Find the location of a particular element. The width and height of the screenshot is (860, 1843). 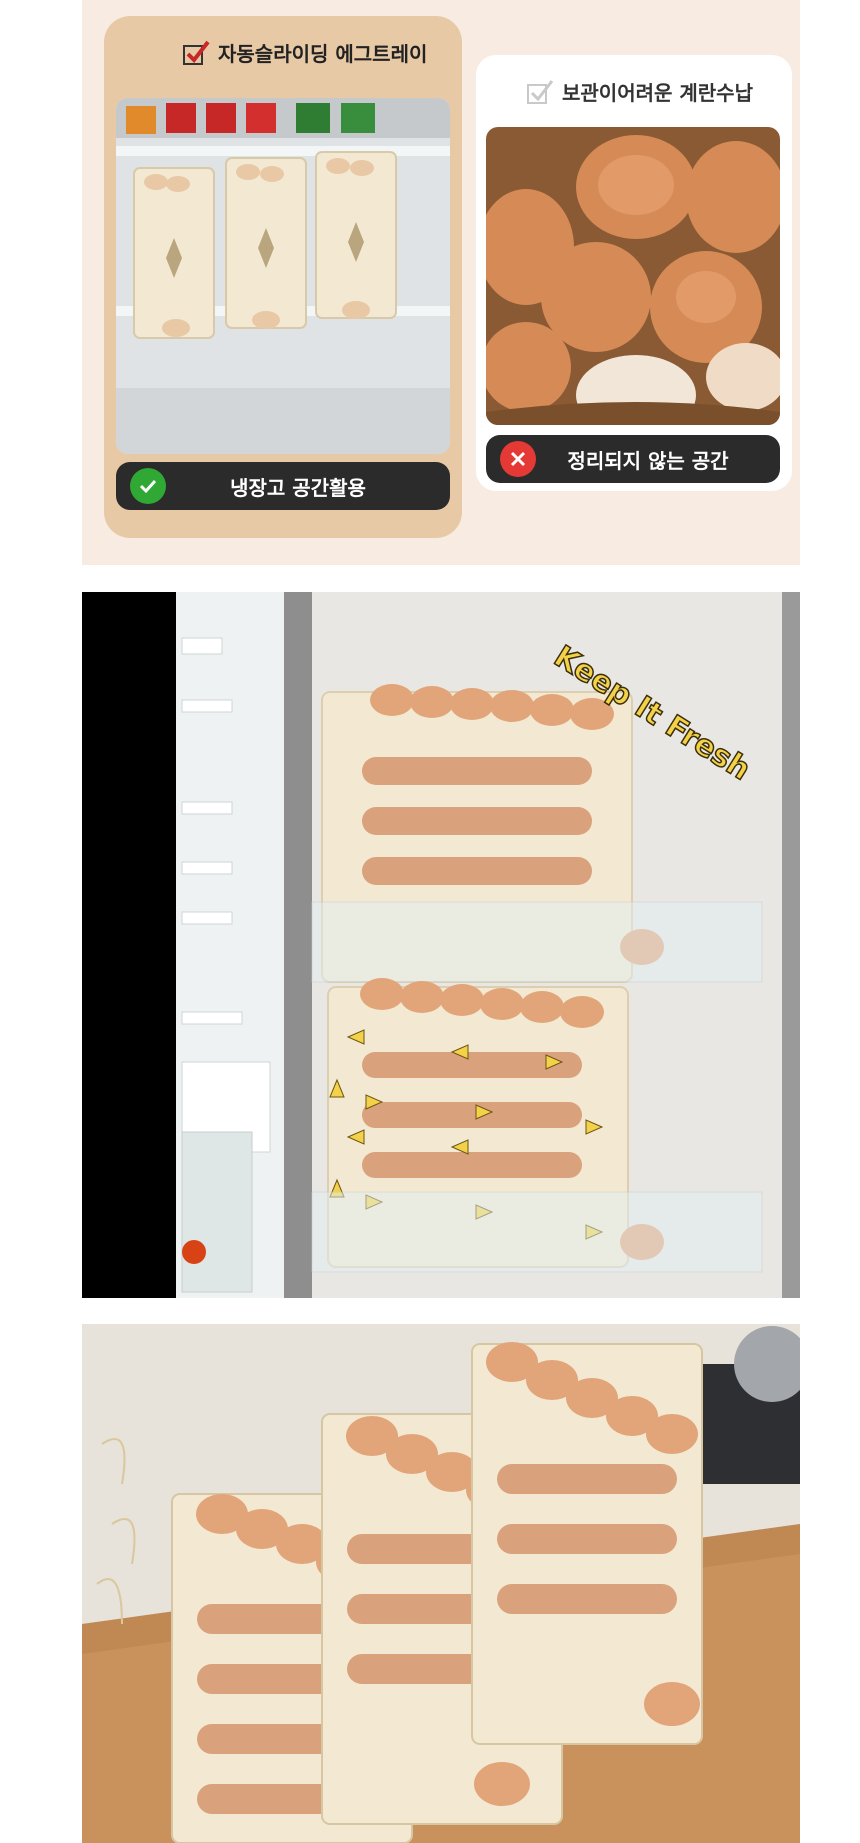

right-badge: 정리되지 않는 공간 is located at coordinates (633, 459).